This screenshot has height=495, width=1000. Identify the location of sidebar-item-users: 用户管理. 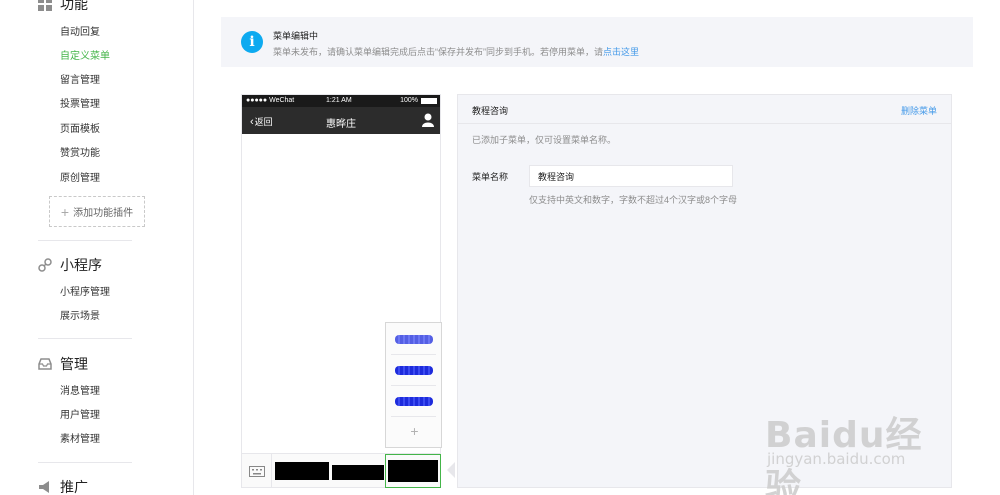
(80, 416).